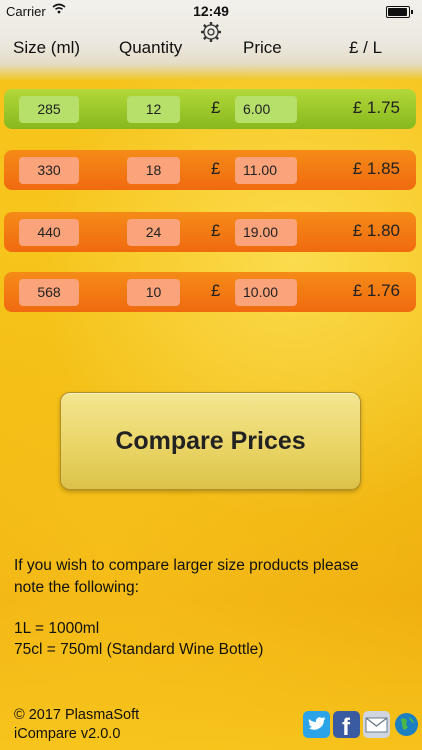 The height and width of the screenshot is (750, 422). What do you see at coordinates (366, 47) in the screenshot?
I see `header-per-litre: £ / L` at bounding box center [366, 47].